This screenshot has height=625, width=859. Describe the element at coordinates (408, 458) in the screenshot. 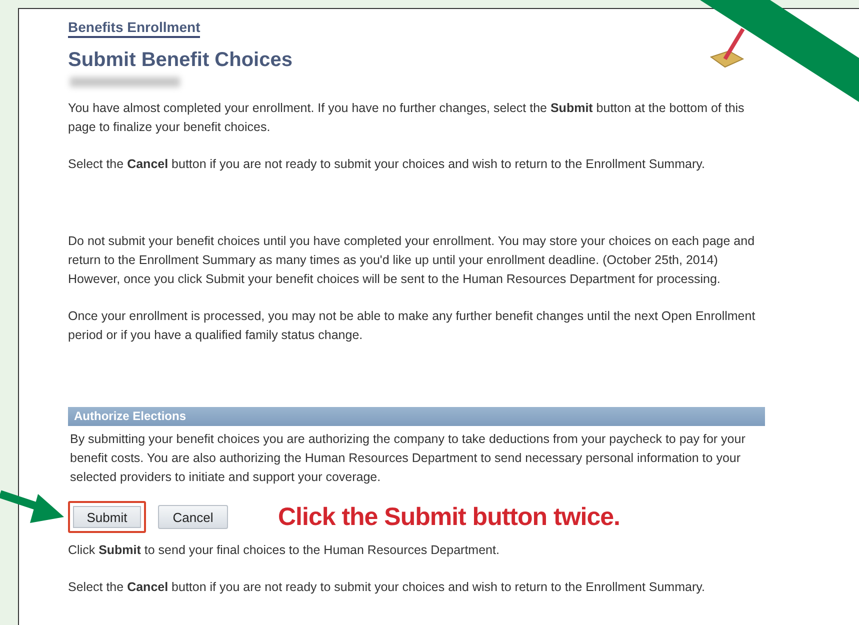

I see `authorization-text: By submitting your benefit choices you are authorizing the company to take deductions from your paycheck to pay for your benefit costs. You are also authorizing the Human Resources Department to send necessary personal information to your selected providers to initiate and support your coverage.` at that location.